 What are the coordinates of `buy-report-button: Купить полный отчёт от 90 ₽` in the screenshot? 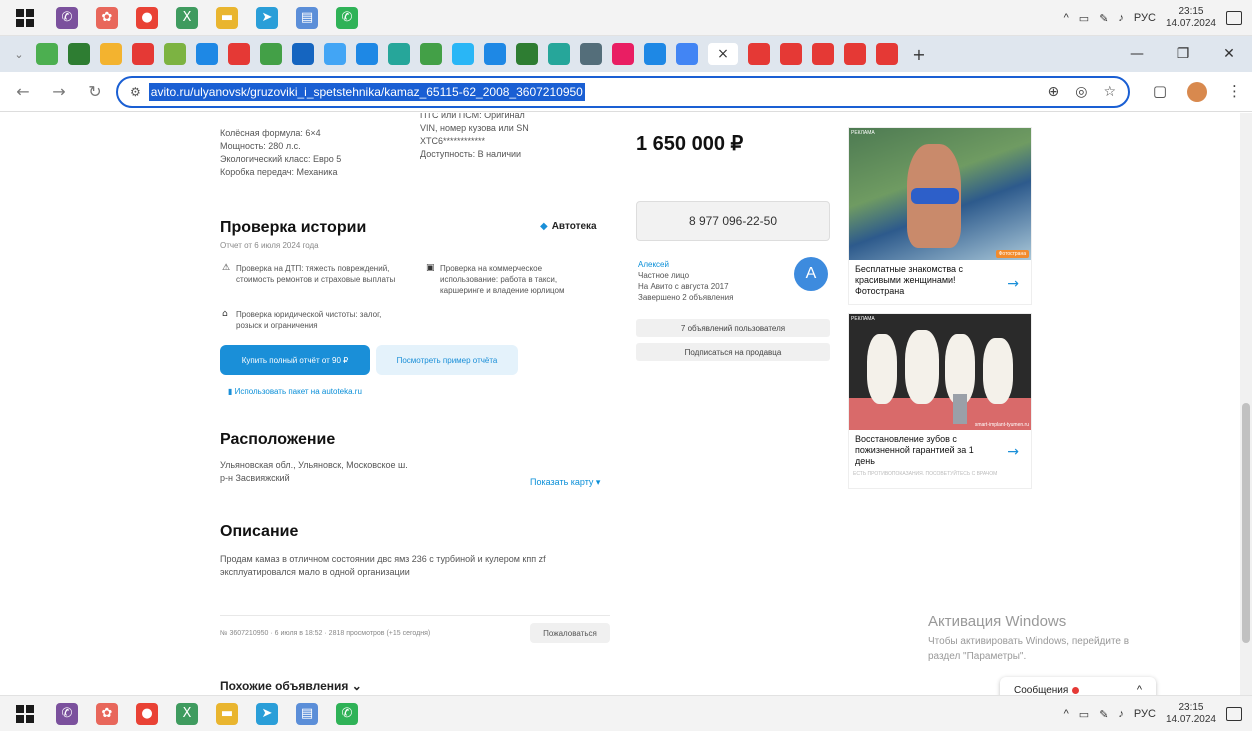 It's located at (295, 360).